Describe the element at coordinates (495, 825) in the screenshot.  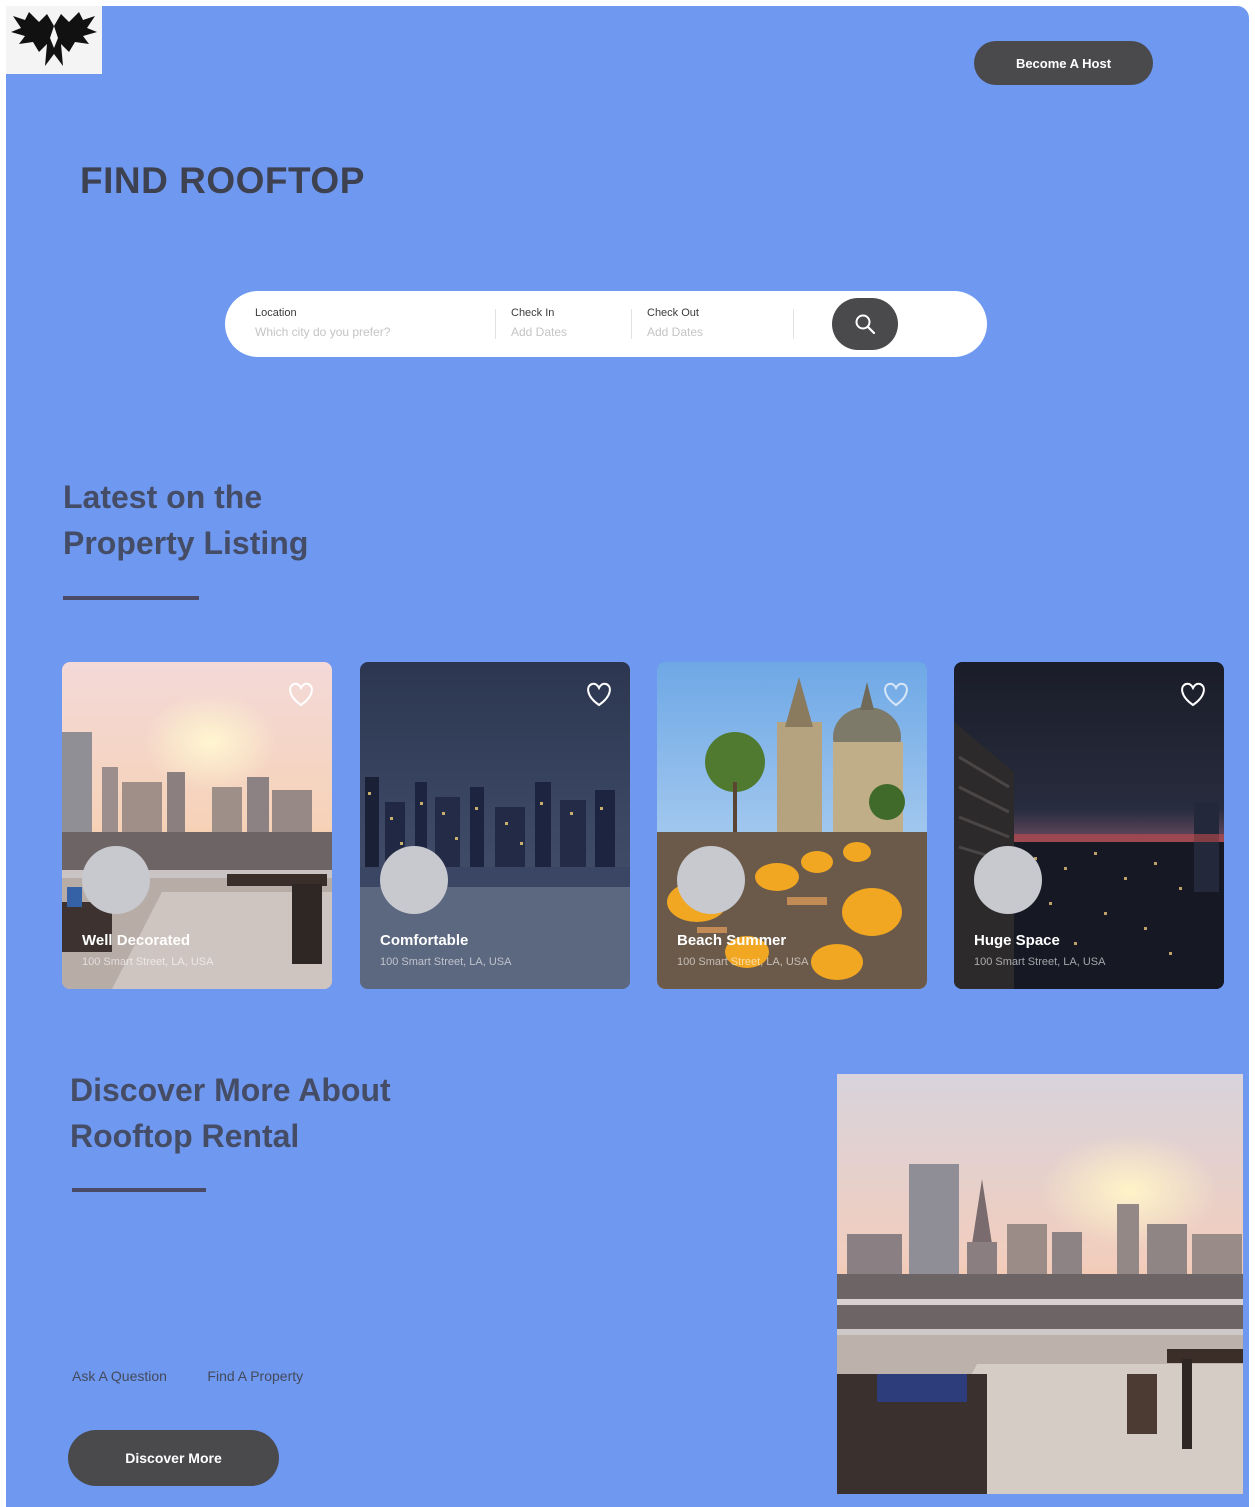
I see `property-card: Comfortable 100 Smart Street, LA, USA` at that location.